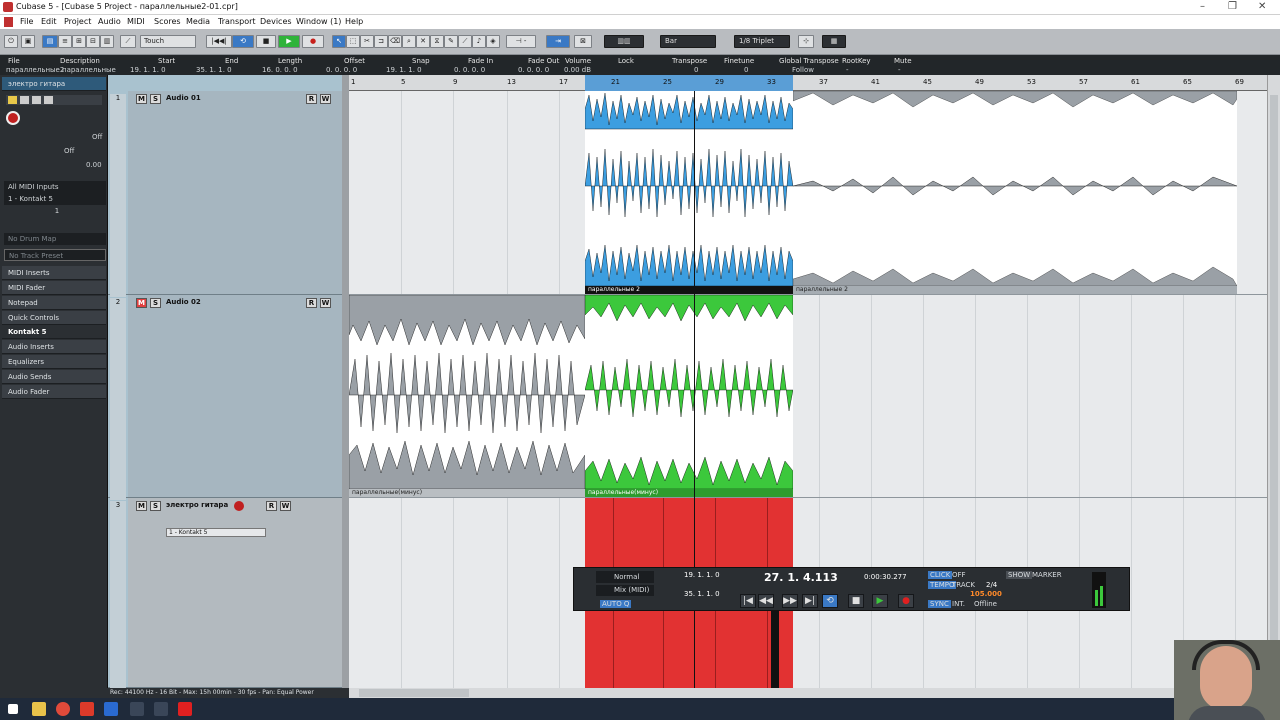  I want to click on autoscroll-button: ⊣ -, so click(521, 41).